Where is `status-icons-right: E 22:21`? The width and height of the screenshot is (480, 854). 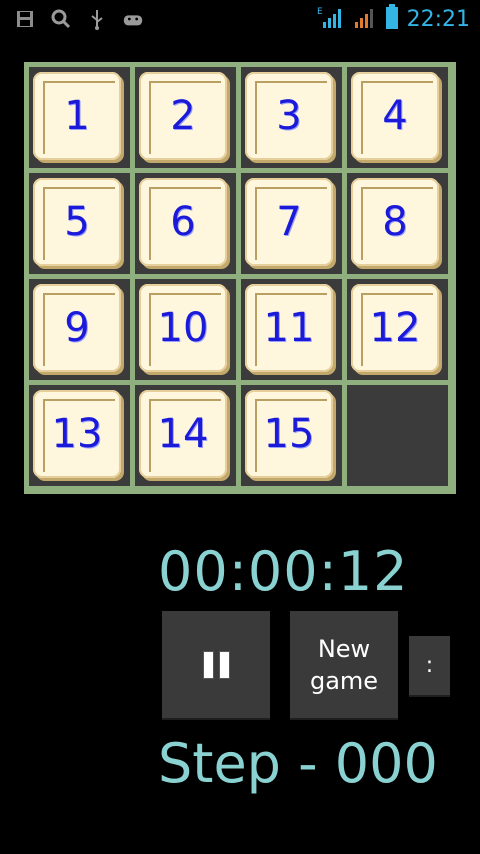
status-icons-right: E 22:21 is located at coordinates (393, 19).